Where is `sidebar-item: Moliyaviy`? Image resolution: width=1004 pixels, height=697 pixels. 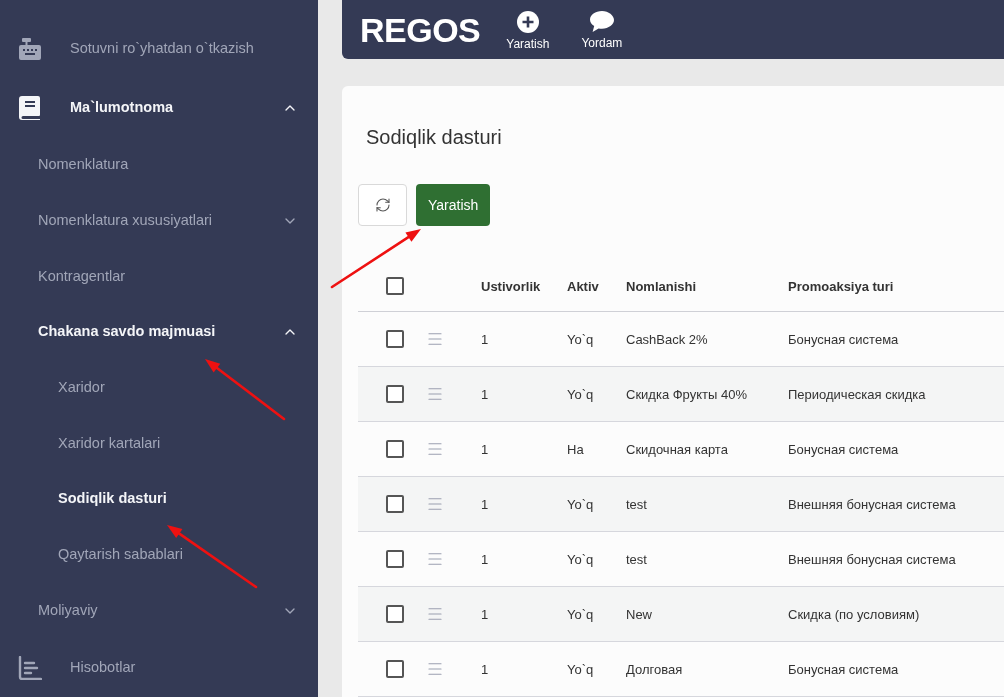 sidebar-item: Moliyaviy is located at coordinates (159, 610).